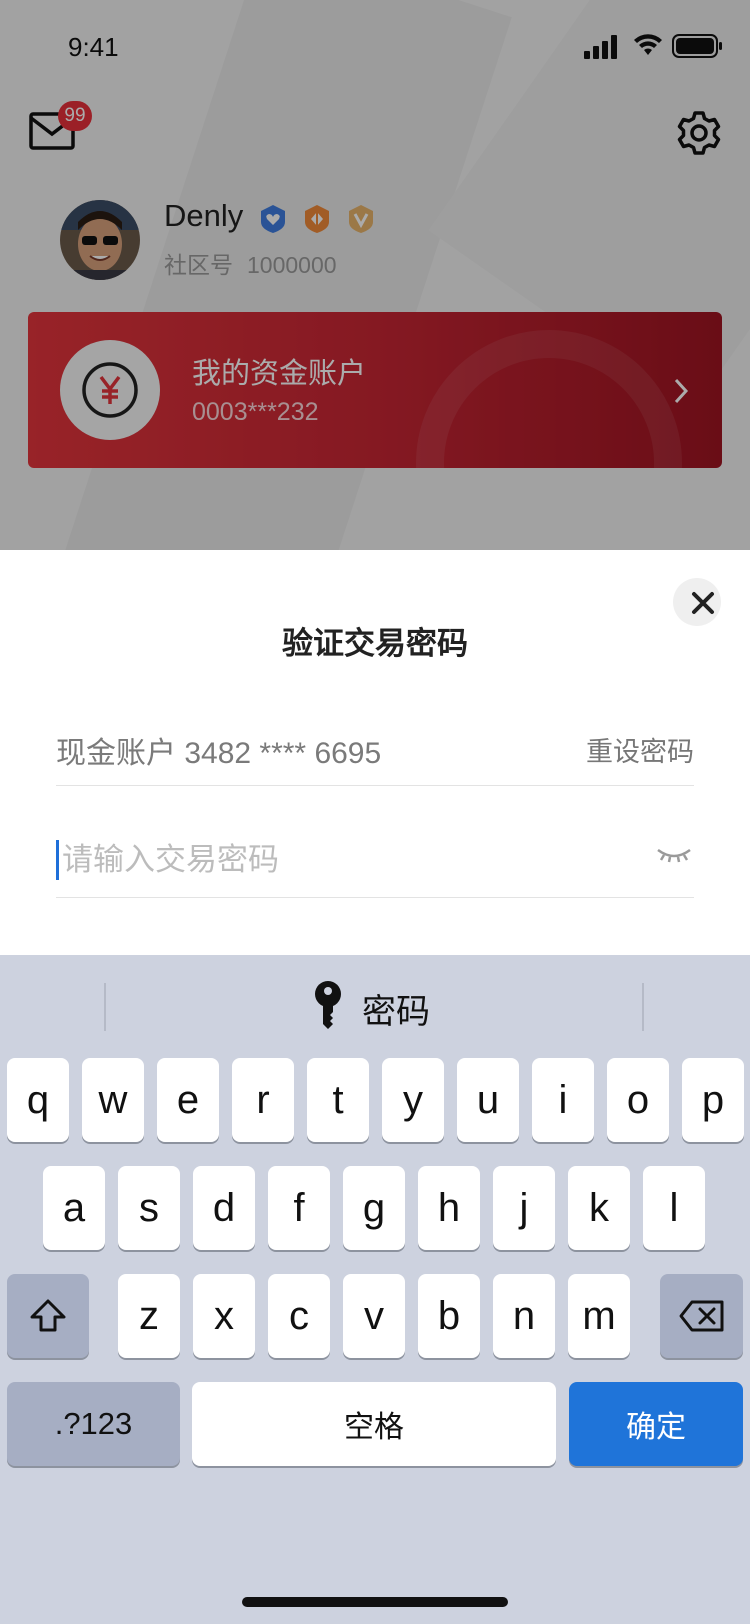  What do you see at coordinates (713, 1100) in the screenshot?
I see `key-p: p` at bounding box center [713, 1100].